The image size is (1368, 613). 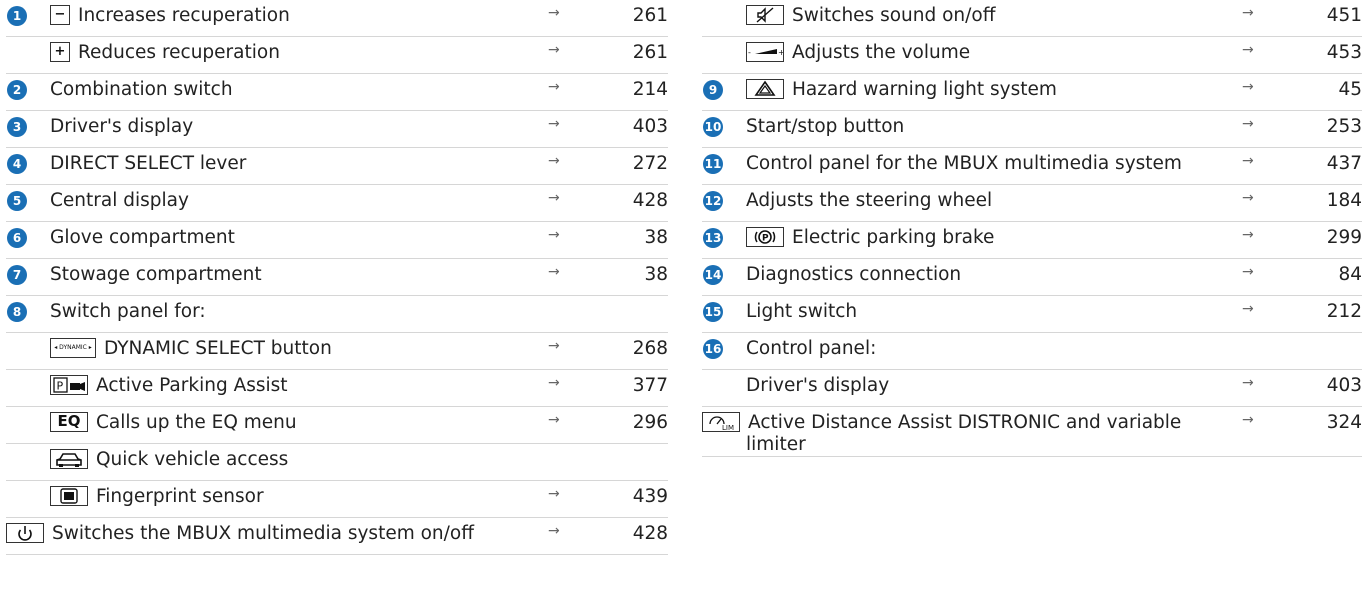 What do you see at coordinates (638, 164) in the screenshot?
I see `page-number-link: 272` at bounding box center [638, 164].